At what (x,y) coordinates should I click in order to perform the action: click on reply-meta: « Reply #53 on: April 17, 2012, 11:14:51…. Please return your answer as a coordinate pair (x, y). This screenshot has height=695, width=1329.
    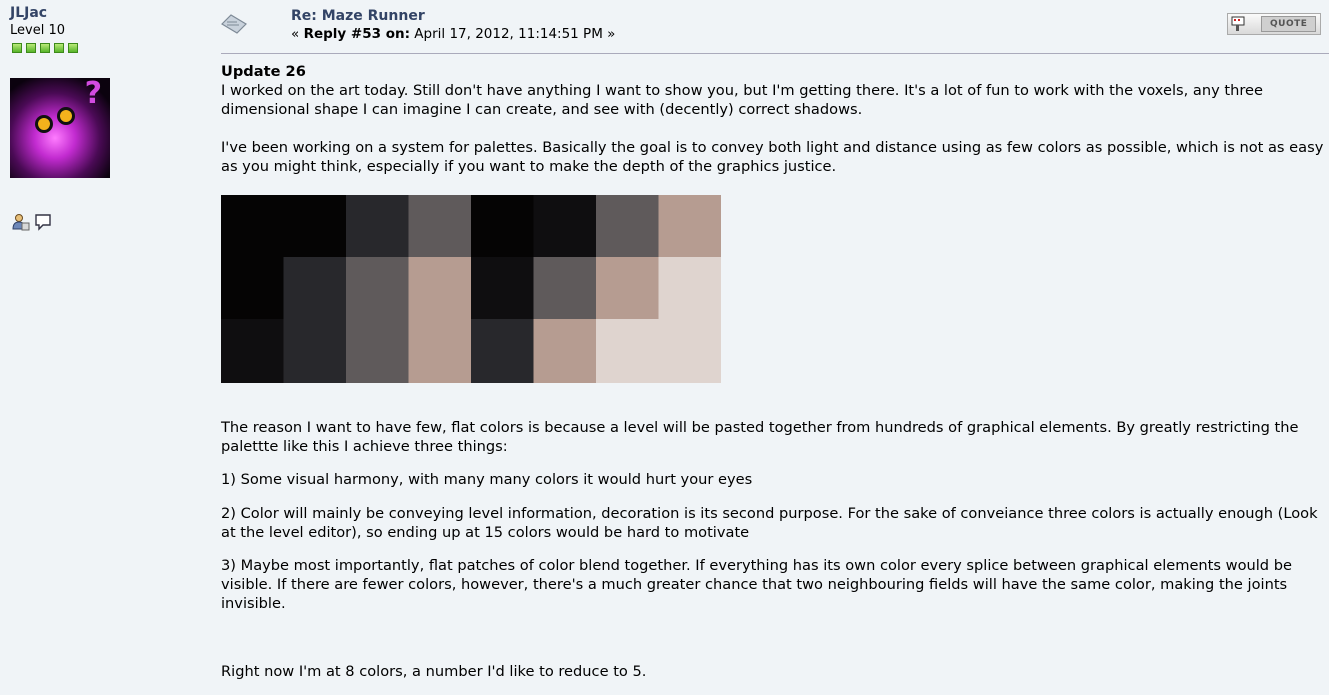
    Looking at the image, I should click on (453, 34).